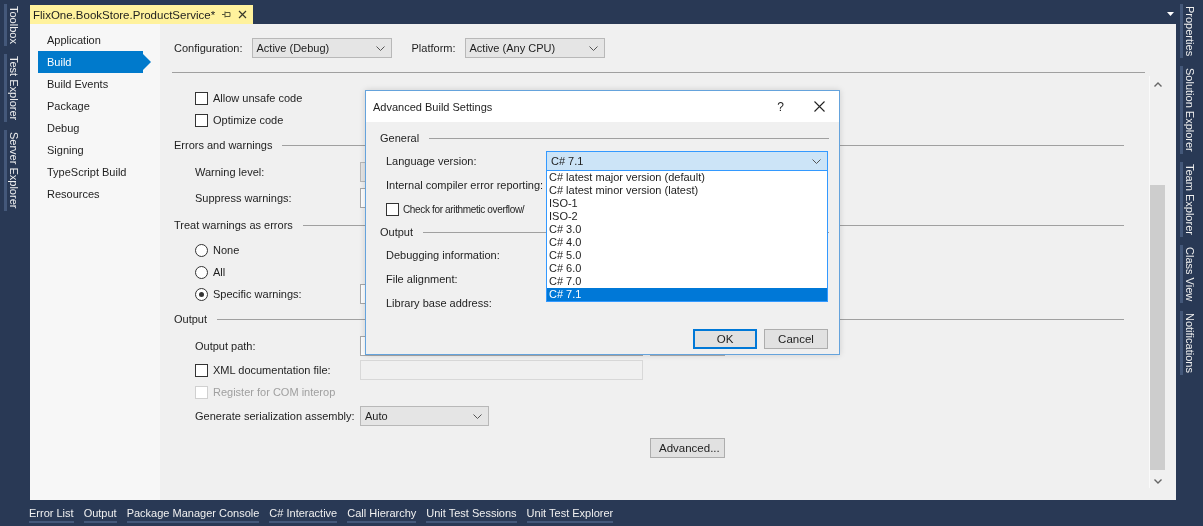  What do you see at coordinates (687, 268) in the screenshot?
I see `dropdown-option: C# 6.0` at bounding box center [687, 268].